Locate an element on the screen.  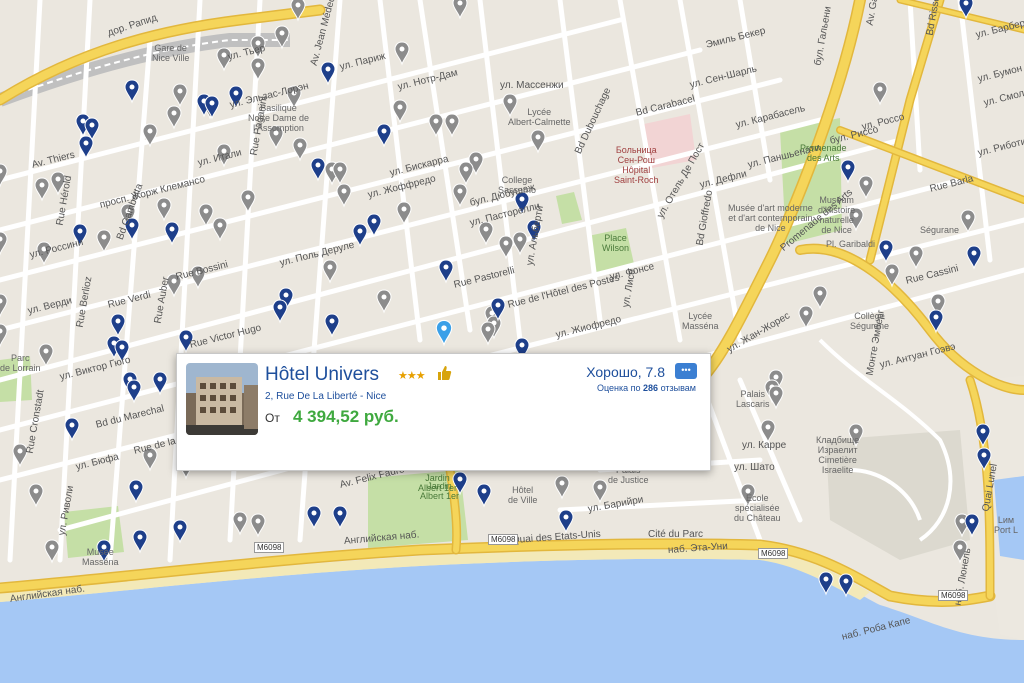
poi-label: Lycée Albert-Calmette is located at coordinates (539, 117).